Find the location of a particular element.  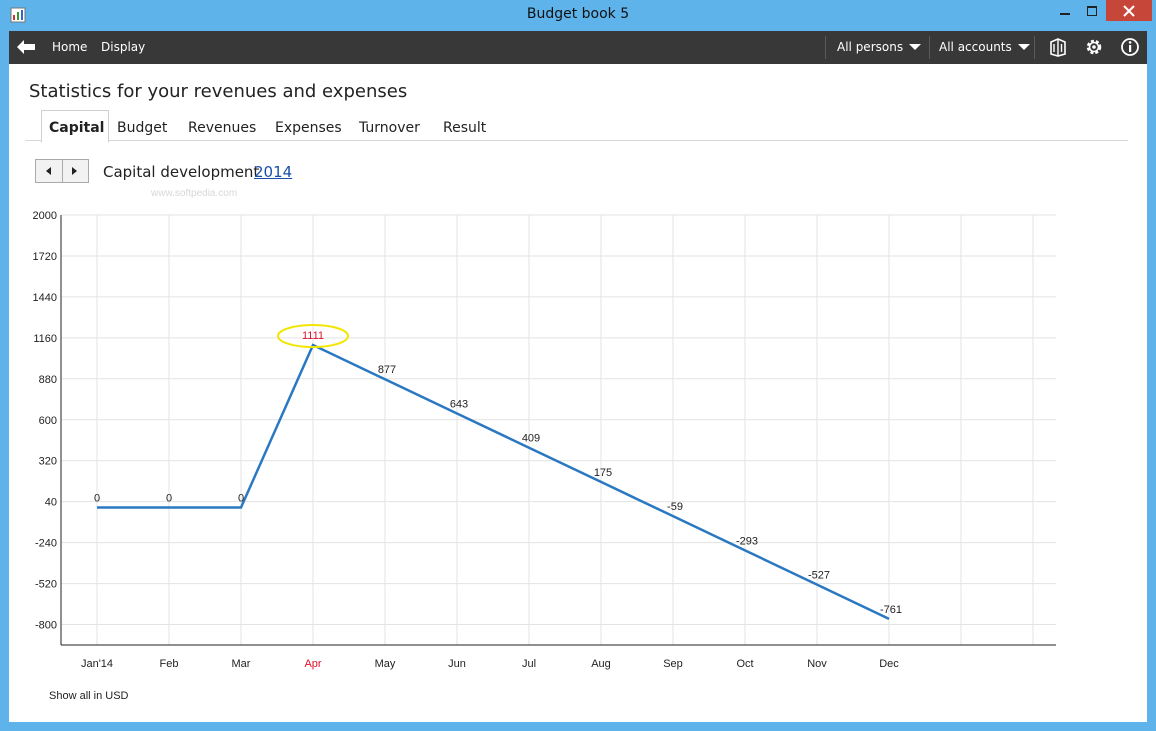

window-title: Budget book 5 is located at coordinates (578, 14).